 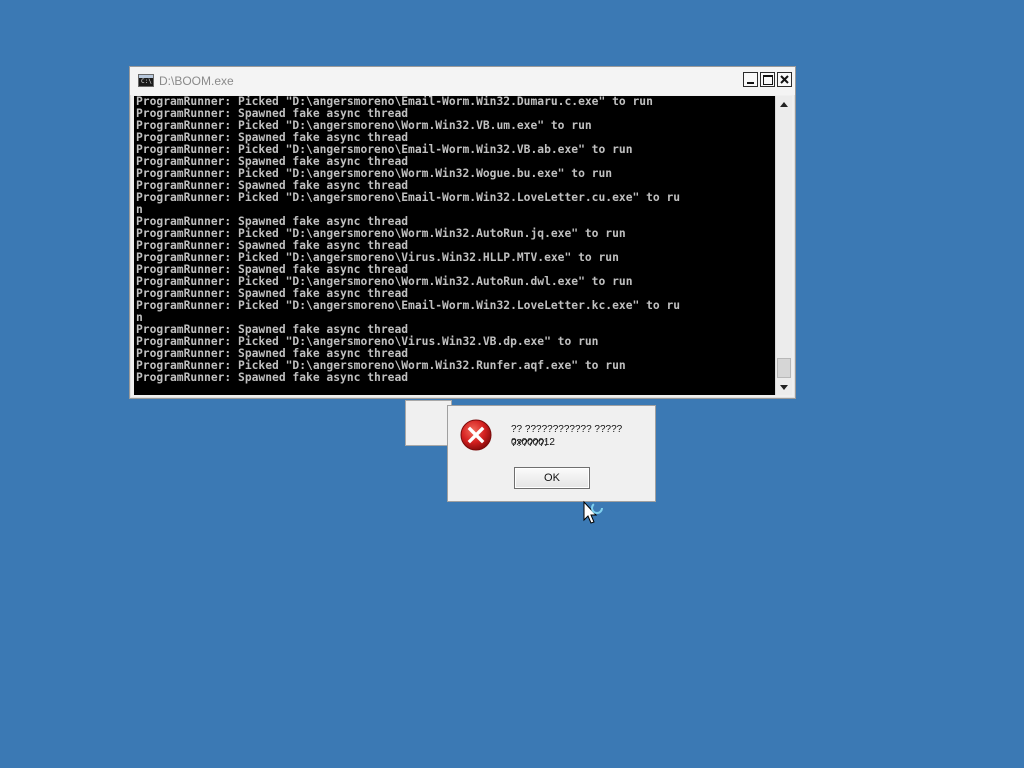 What do you see at coordinates (533, 442) in the screenshot?
I see `error-code: 0x000012` at bounding box center [533, 442].